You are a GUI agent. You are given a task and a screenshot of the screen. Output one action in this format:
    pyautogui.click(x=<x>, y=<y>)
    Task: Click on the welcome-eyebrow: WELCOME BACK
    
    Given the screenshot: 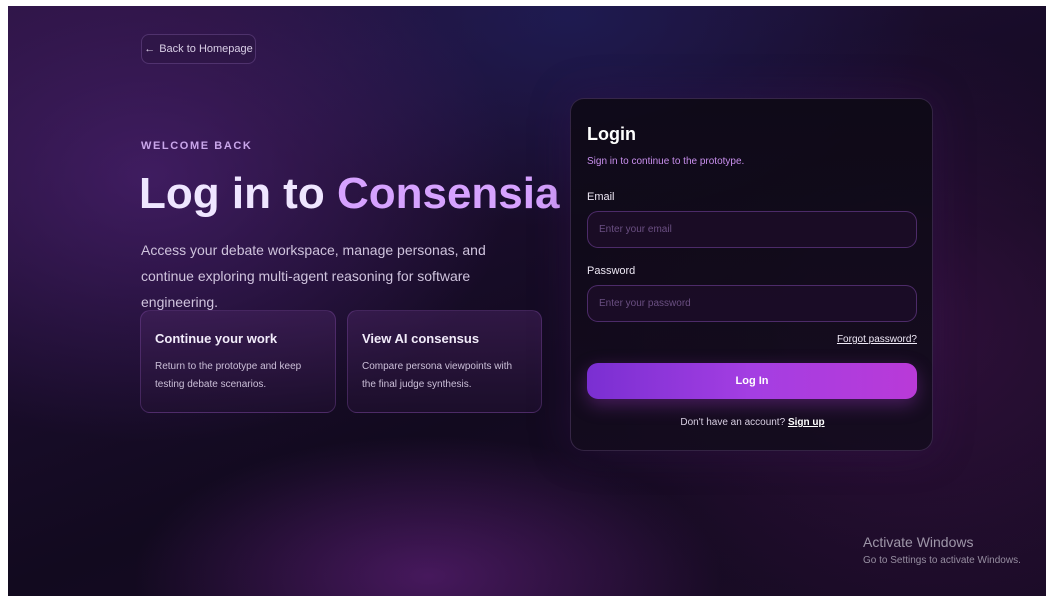 What is the action you would take?
    pyautogui.click(x=197, y=146)
    